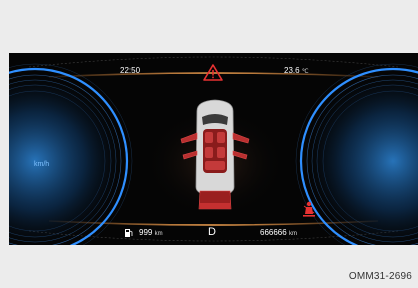  I want to click on outside-temperature: 23.6 ℃, so click(296, 71).